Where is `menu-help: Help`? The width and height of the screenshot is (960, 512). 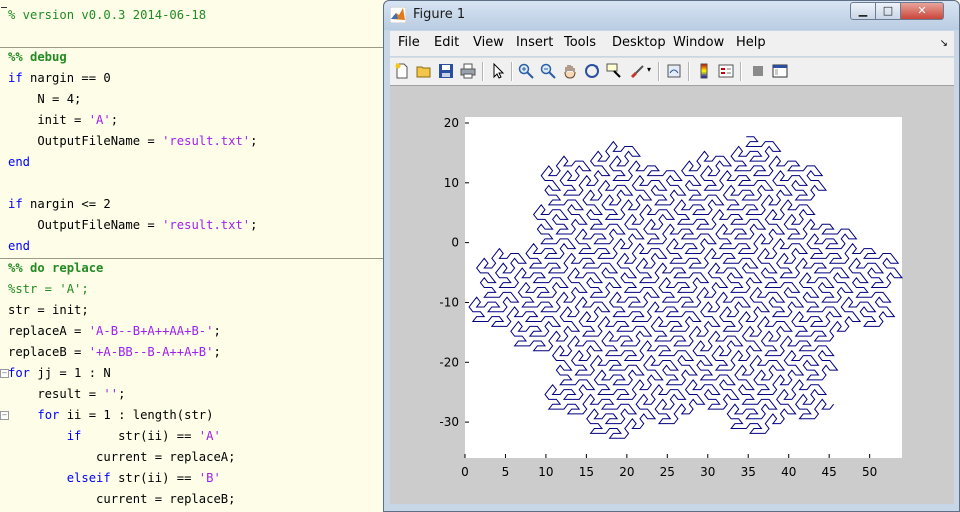
menu-help: Help is located at coordinates (751, 42).